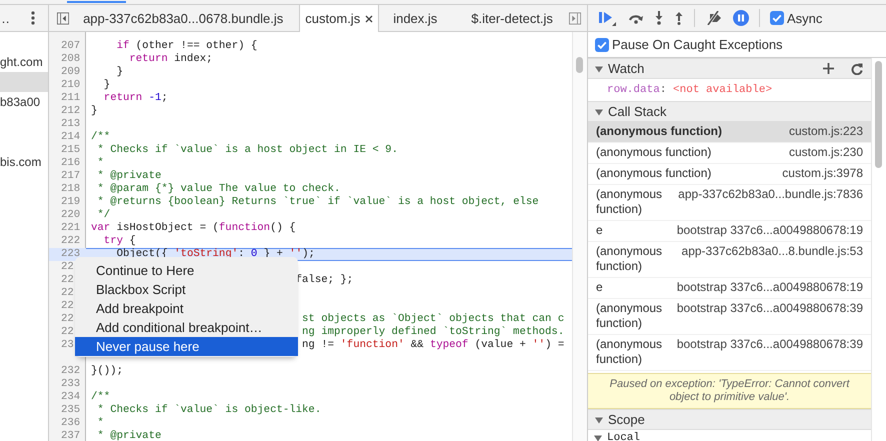  I want to click on code-line: * Checks if `value` is object-like., so click(209, 410).